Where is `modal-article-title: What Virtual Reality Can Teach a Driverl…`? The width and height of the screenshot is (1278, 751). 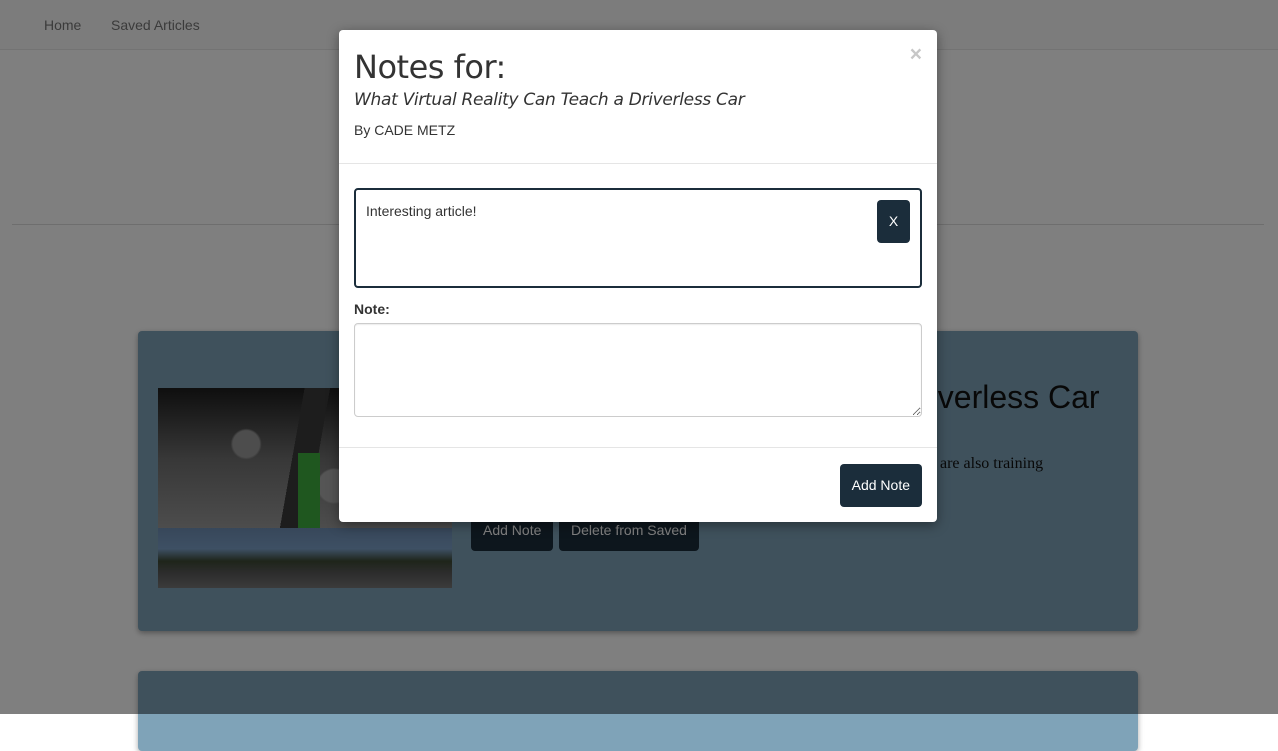
modal-article-title: What Virtual Reality Can Teach a Driverl… is located at coordinates (549, 100).